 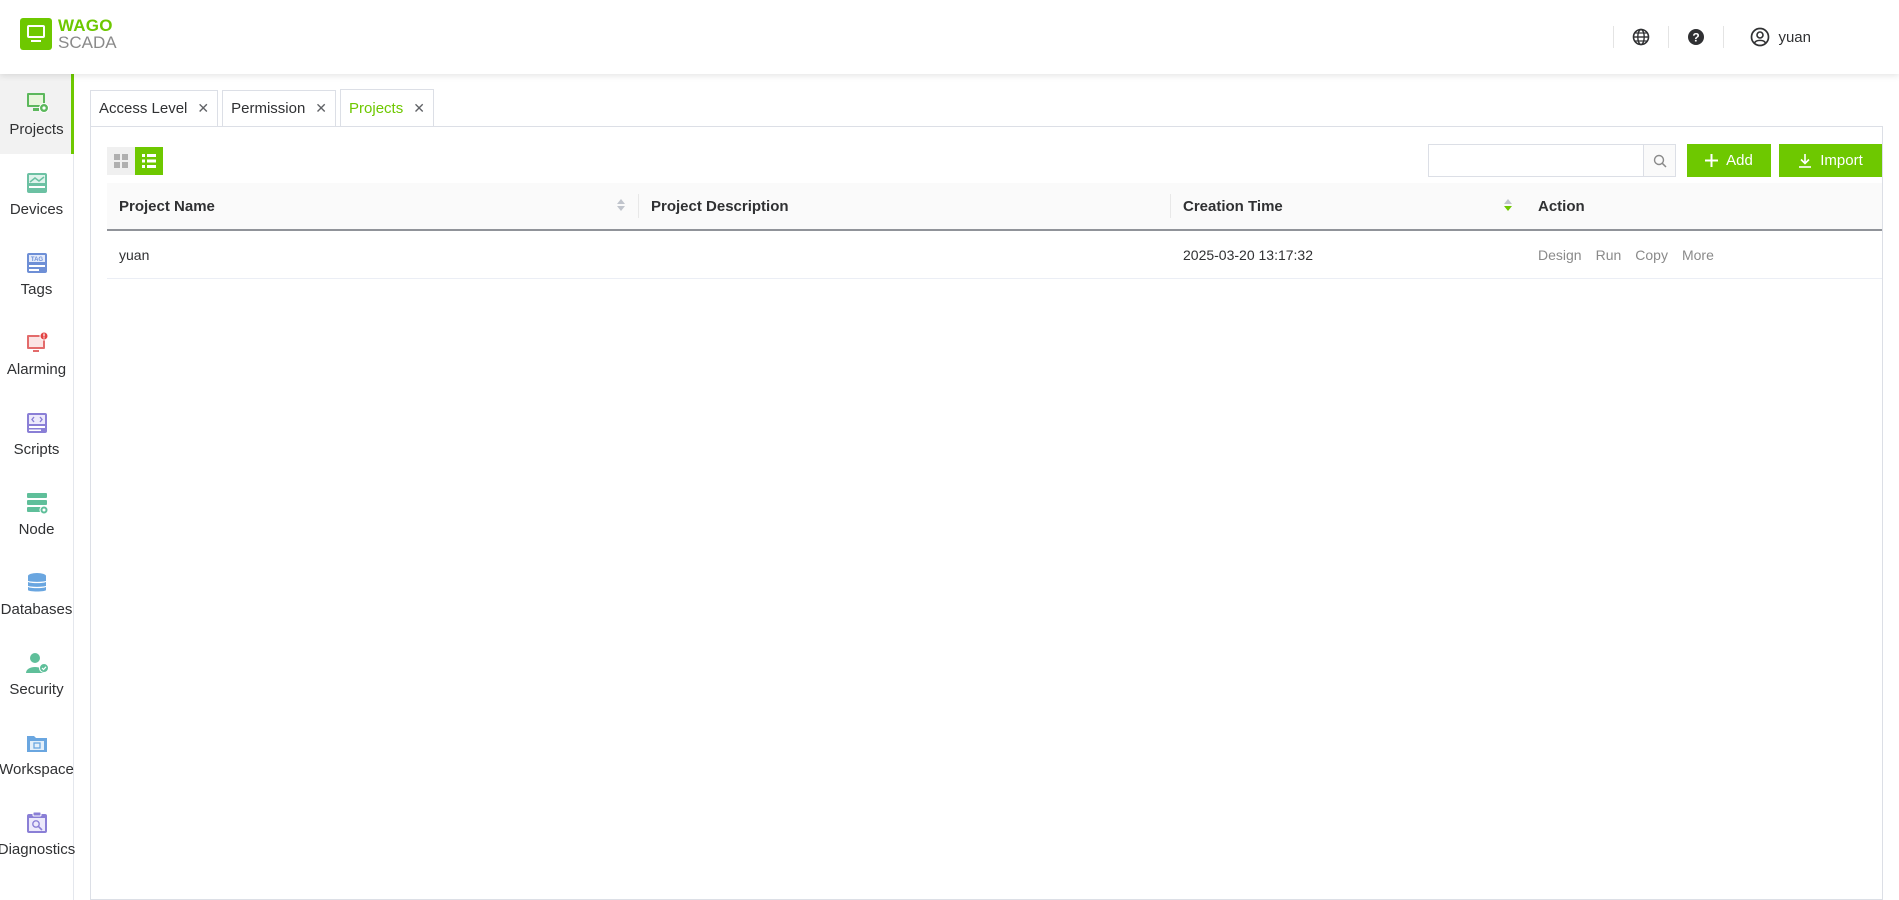 I want to click on alarming-icon, so click(x=37, y=341).